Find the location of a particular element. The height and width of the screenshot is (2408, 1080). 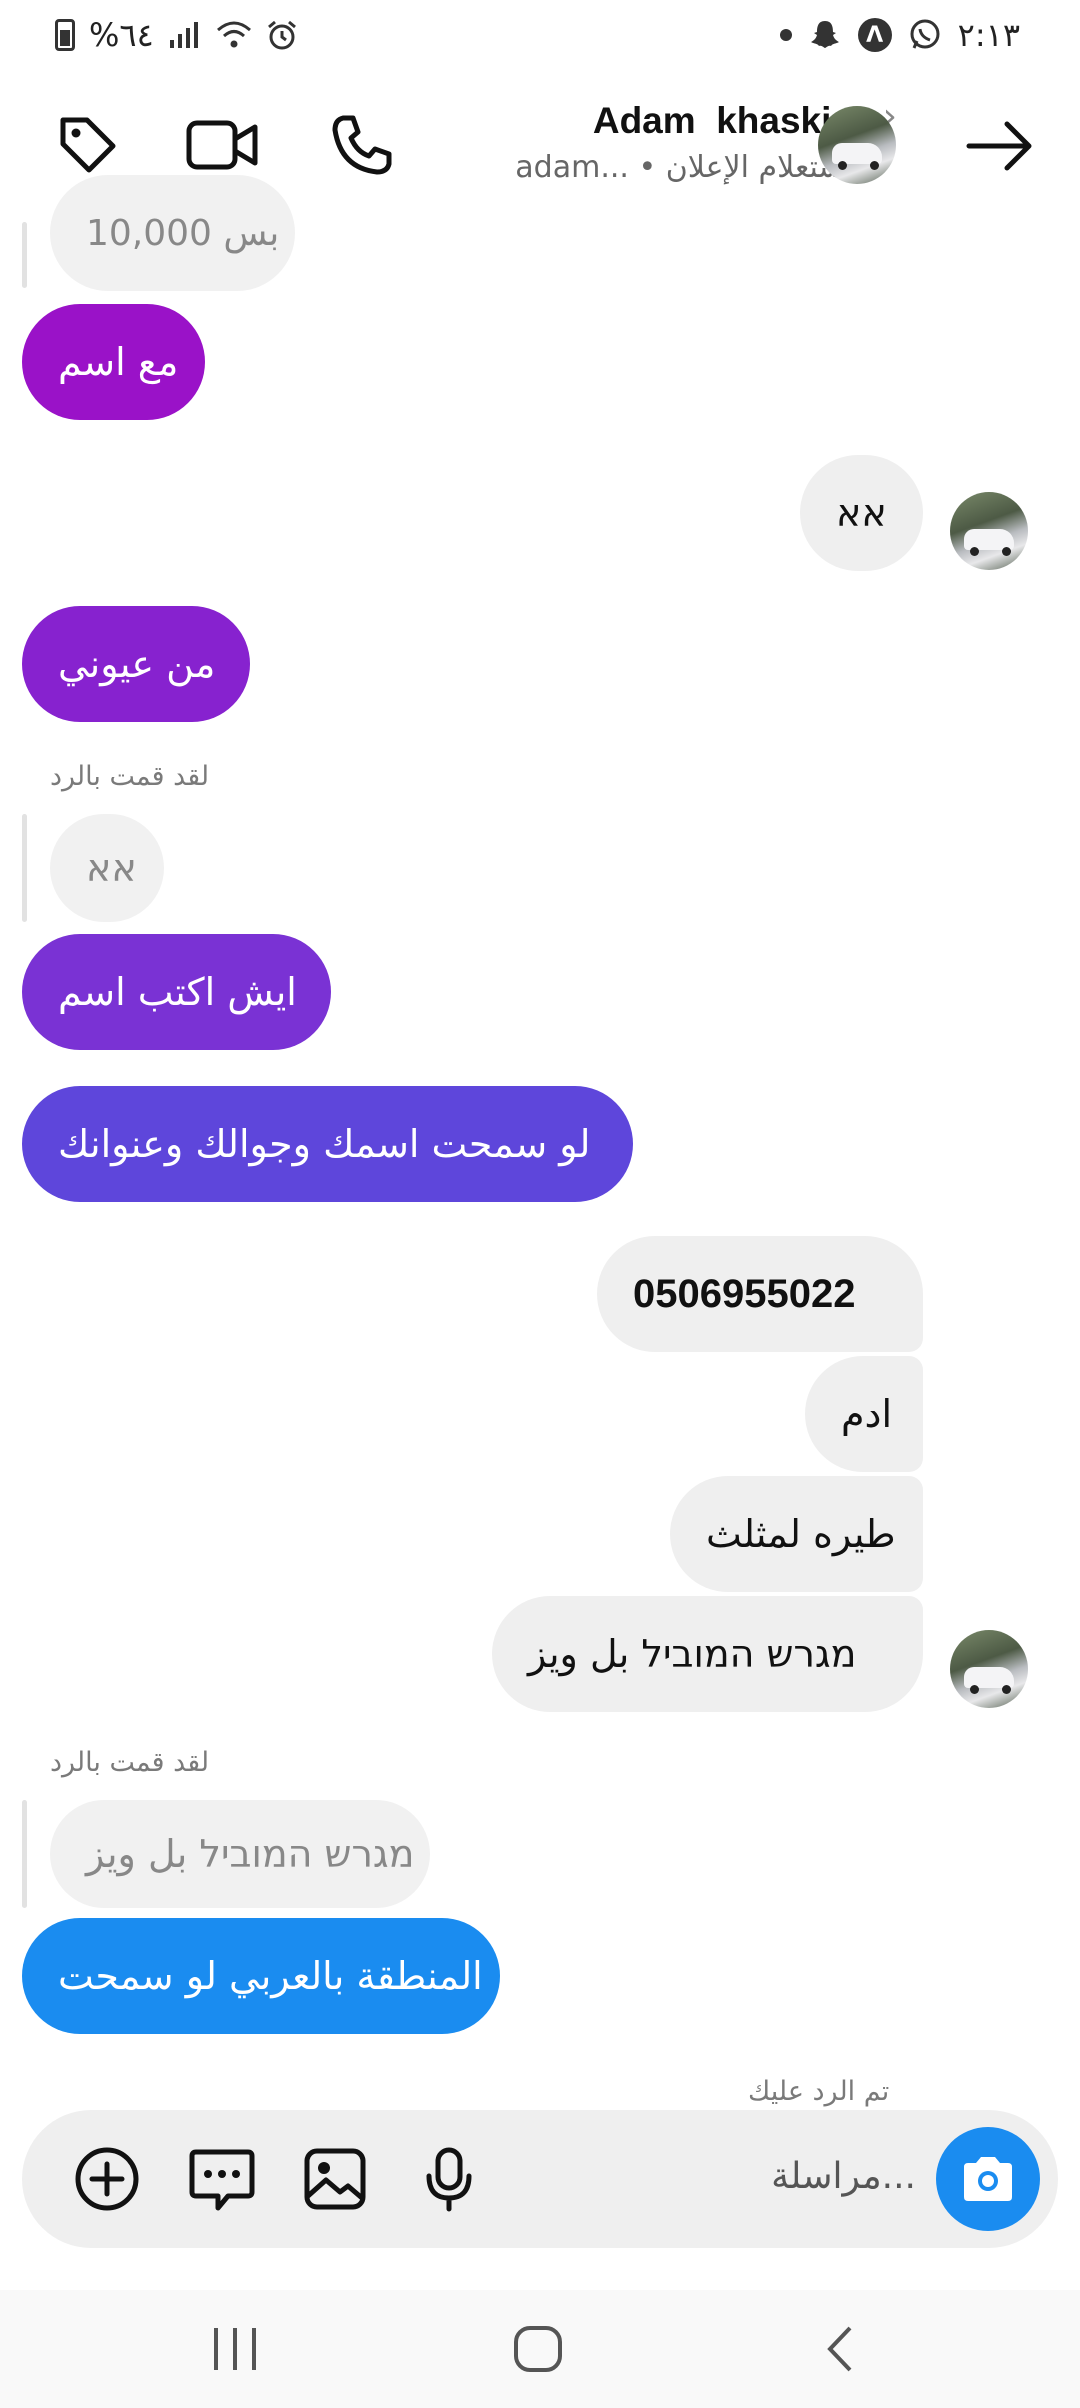

contact-avatar is located at coordinates (857, 145).